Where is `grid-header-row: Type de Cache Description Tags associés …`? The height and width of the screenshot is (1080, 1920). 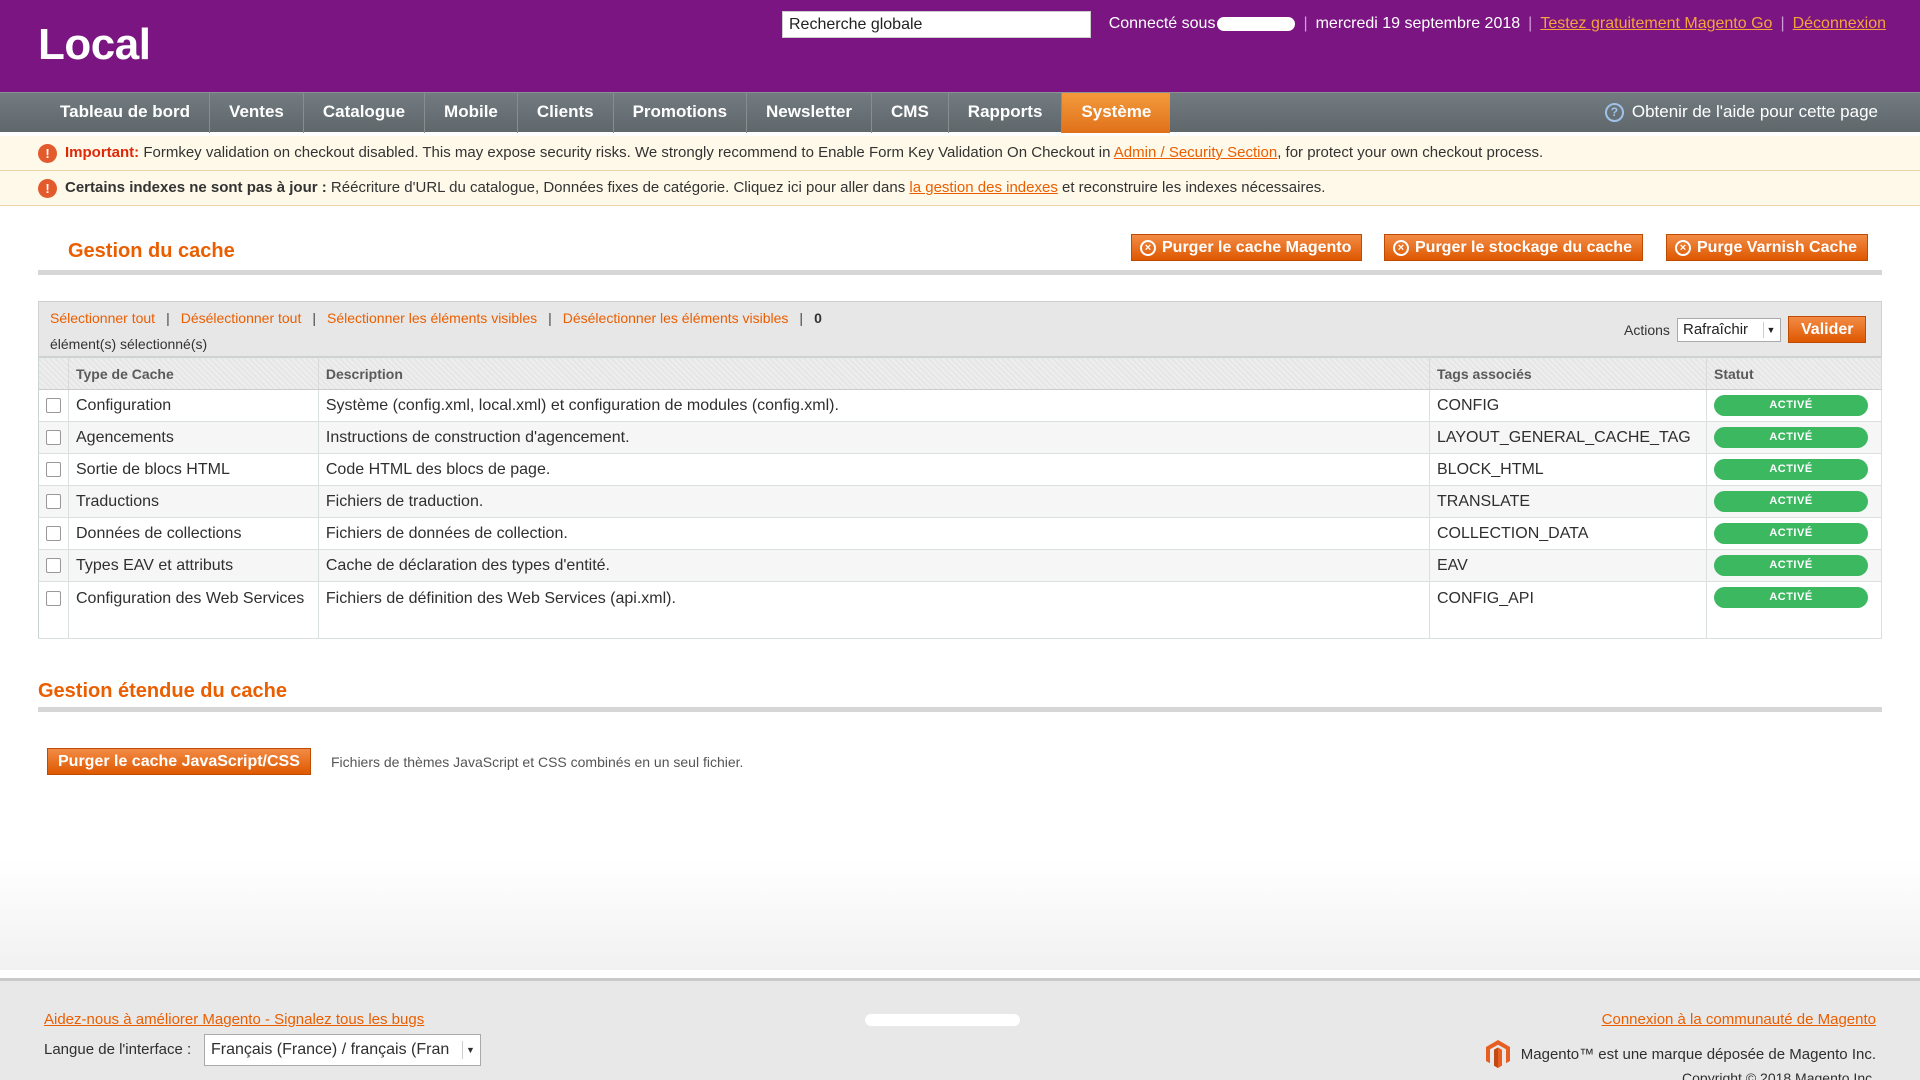
grid-header-row: Type de Cache Description Tags associés … is located at coordinates (960, 373).